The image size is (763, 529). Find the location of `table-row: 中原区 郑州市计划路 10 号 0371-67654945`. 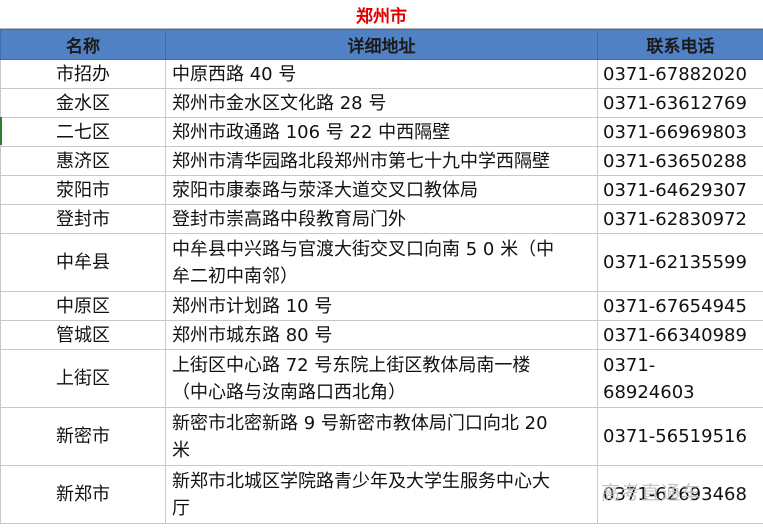

table-row: 中原区 郑州市计划路 10 号 0371-67654945 is located at coordinates (381, 306).